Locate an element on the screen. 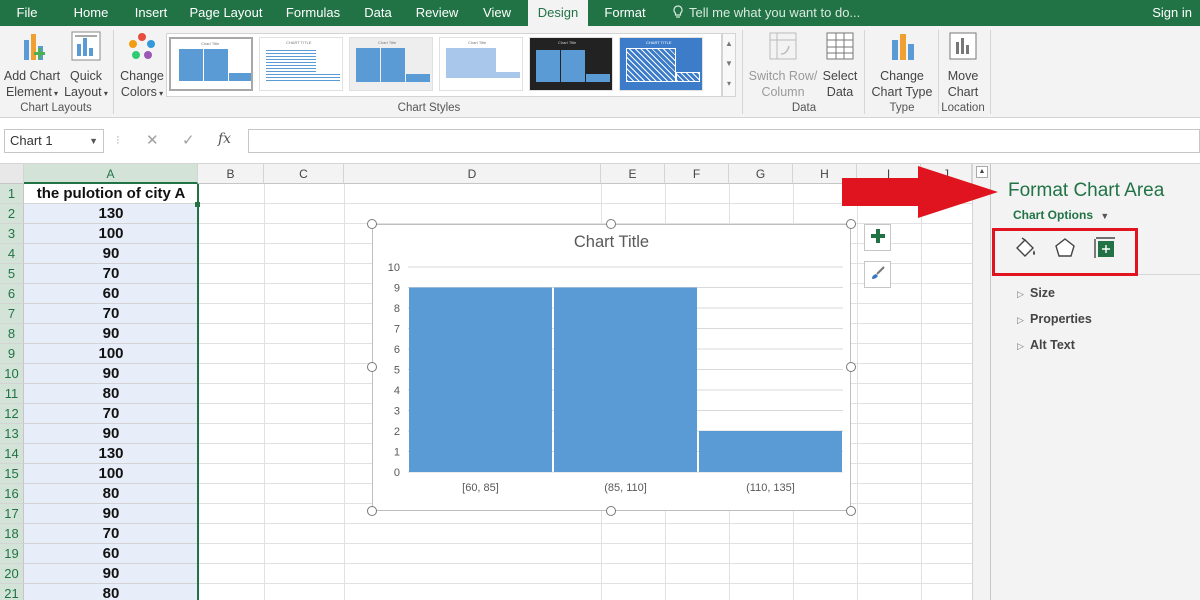 The width and height of the screenshot is (1200, 600). resize-handle-left is located at coordinates (372, 367).